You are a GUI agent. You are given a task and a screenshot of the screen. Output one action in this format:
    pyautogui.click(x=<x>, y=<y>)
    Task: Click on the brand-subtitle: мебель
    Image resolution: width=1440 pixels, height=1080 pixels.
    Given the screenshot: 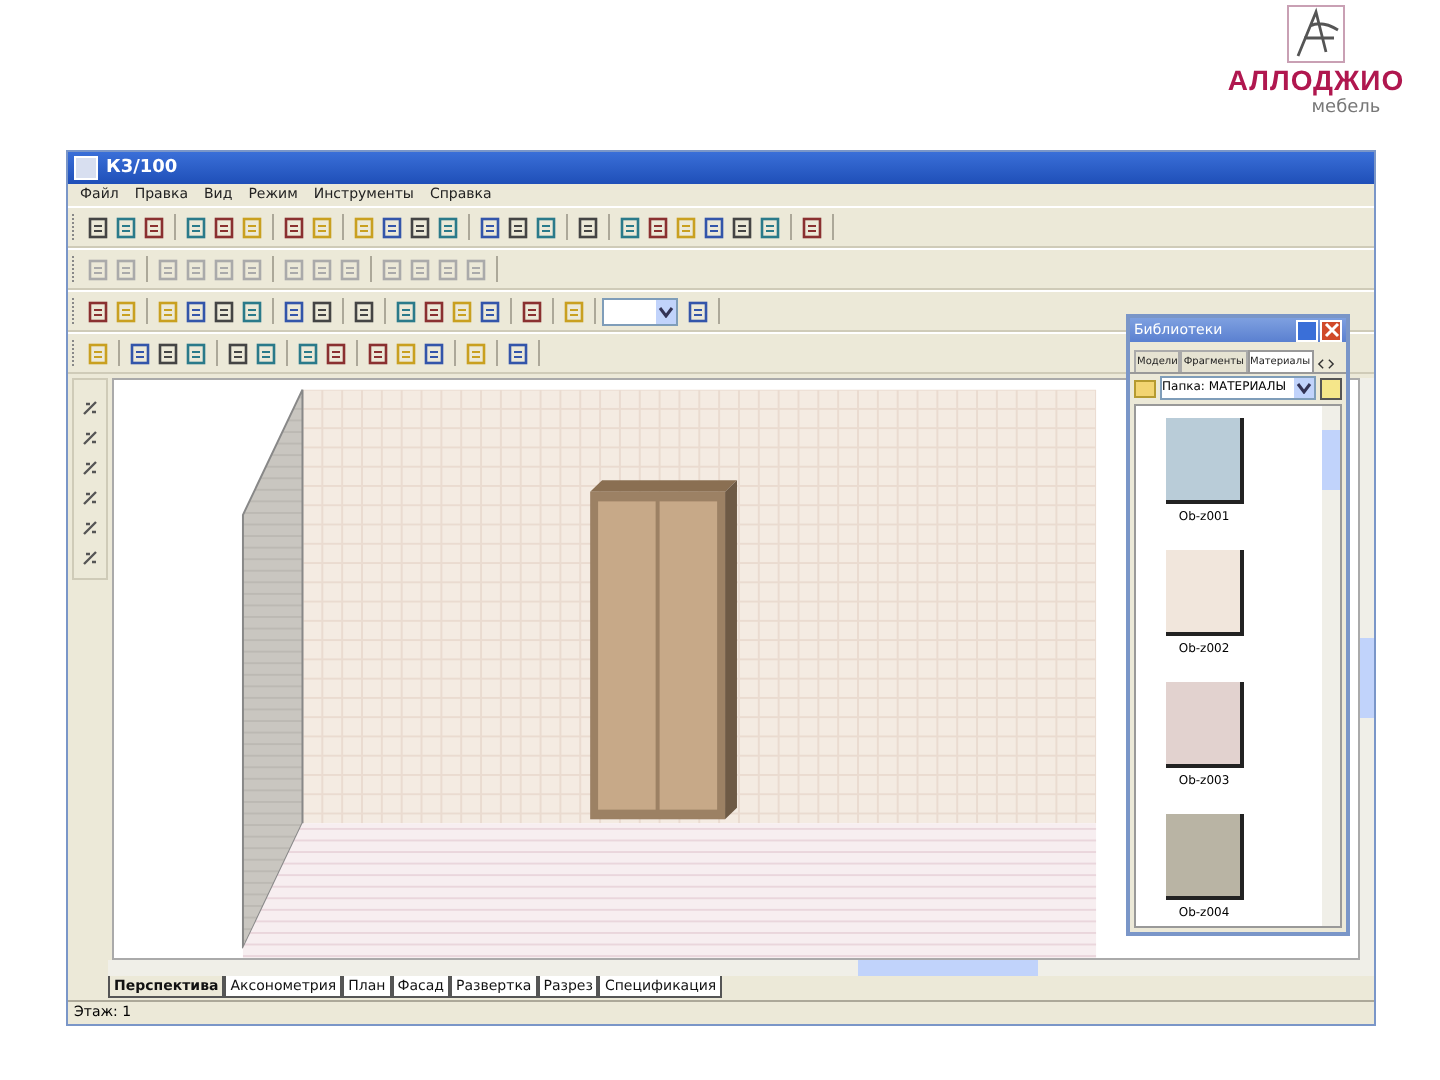 What is the action you would take?
    pyautogui.click(x=1346, y=108)
    